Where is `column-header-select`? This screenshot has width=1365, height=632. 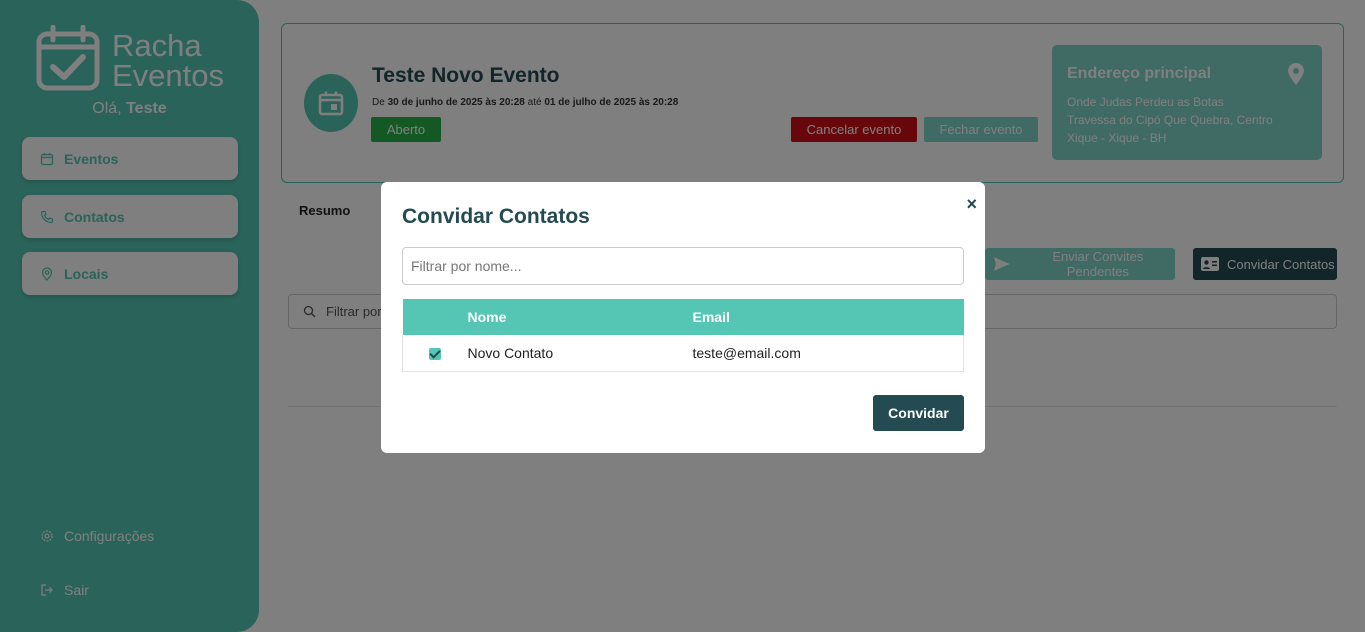 column-header-select is located at coordinates (435, 317).